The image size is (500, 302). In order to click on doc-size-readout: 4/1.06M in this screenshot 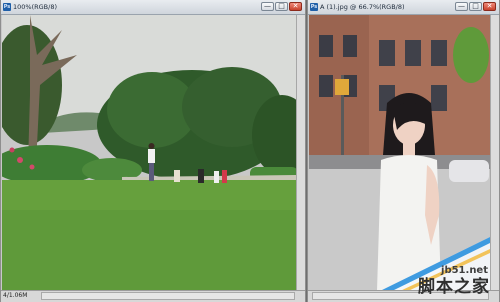, I will do `click(15, 295)`.